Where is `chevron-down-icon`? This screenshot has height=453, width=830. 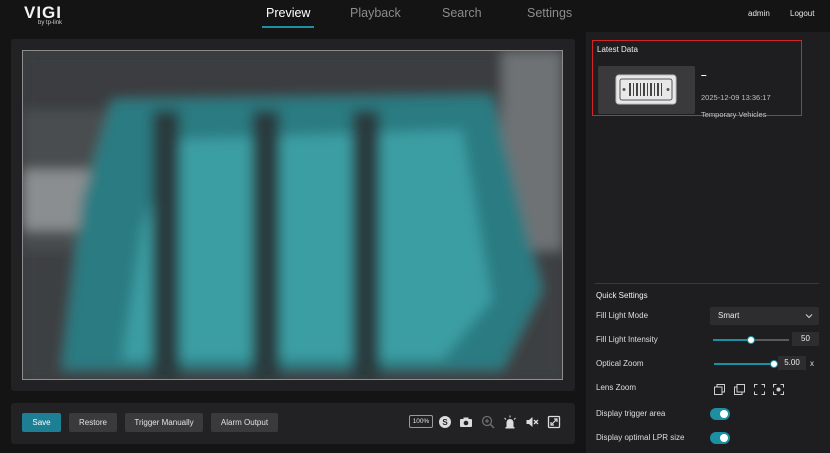 chevron-down-icon is located at coordinates (809, 316).